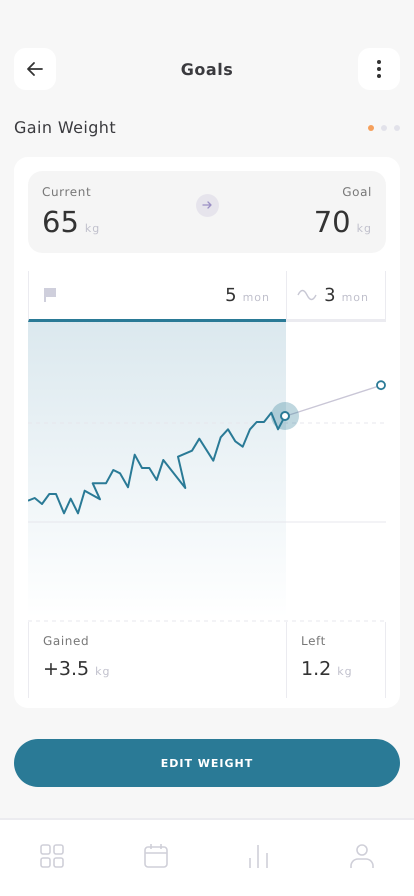  I want to click on calendar-icon, so click(156, 856).